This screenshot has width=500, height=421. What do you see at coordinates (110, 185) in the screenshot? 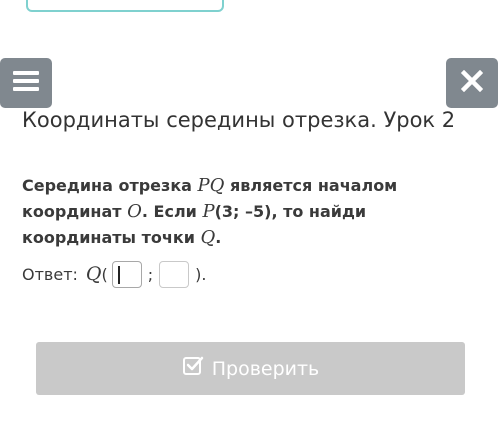
I see `task-text-part: Середина отрезка` at bounding box center [110, 185].